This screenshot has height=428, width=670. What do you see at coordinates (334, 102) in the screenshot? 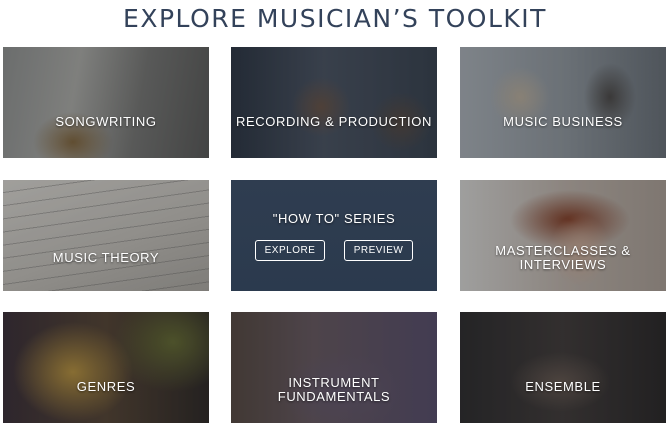
I see `tile-recording-production: RECORDING & PRODUCTION` at bounding box center [334, 102].